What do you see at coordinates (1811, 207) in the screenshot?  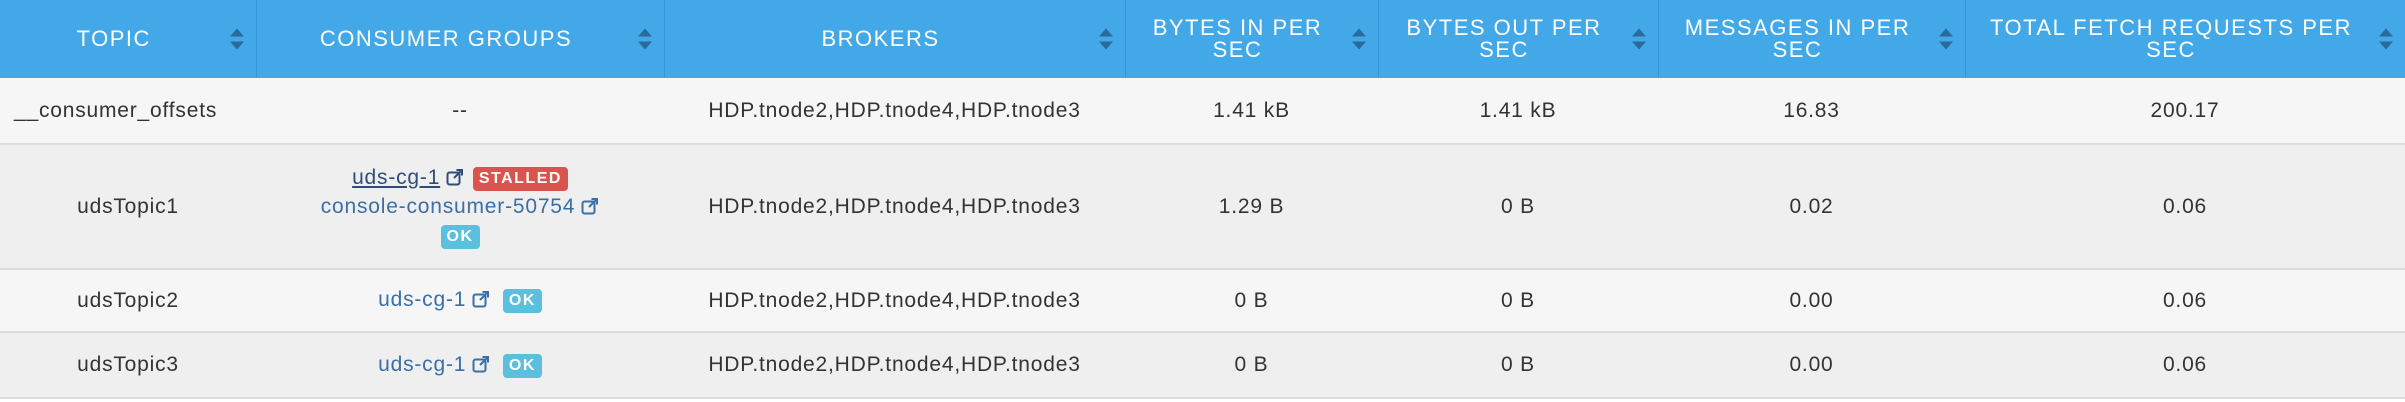 I see `messages-in-cell: 0.02` at bounding box center [1811, 207].